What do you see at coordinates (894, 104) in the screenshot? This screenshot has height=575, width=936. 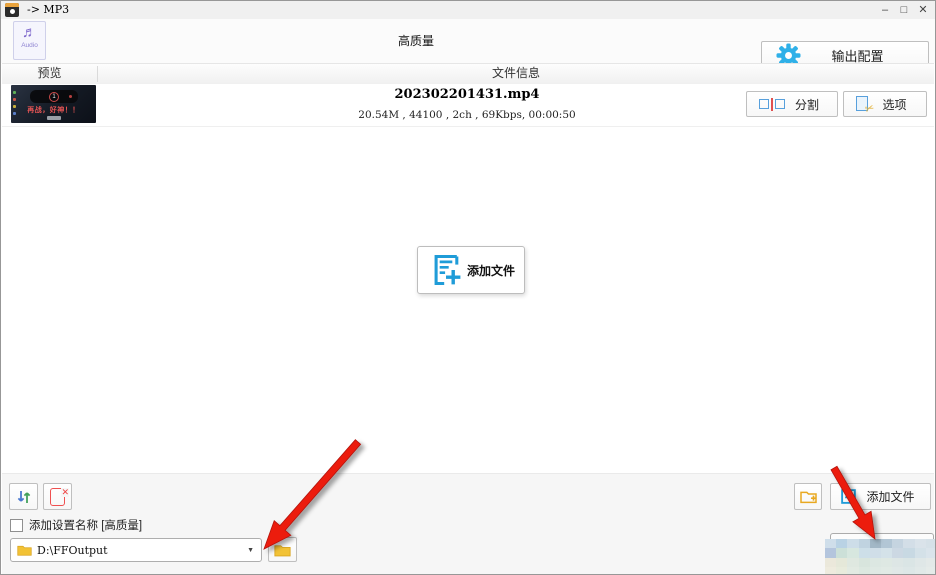 I see `options-label: 选项` at bounding box center [894, 104].